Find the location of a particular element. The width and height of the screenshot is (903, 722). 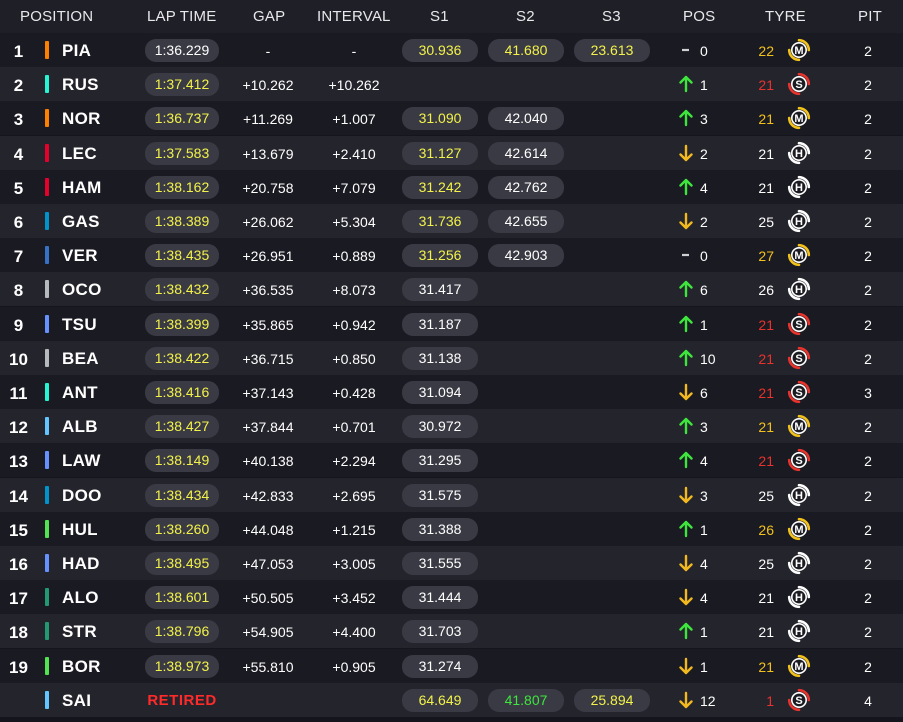

driver-code: BEA is located at coordinates (80, 359).